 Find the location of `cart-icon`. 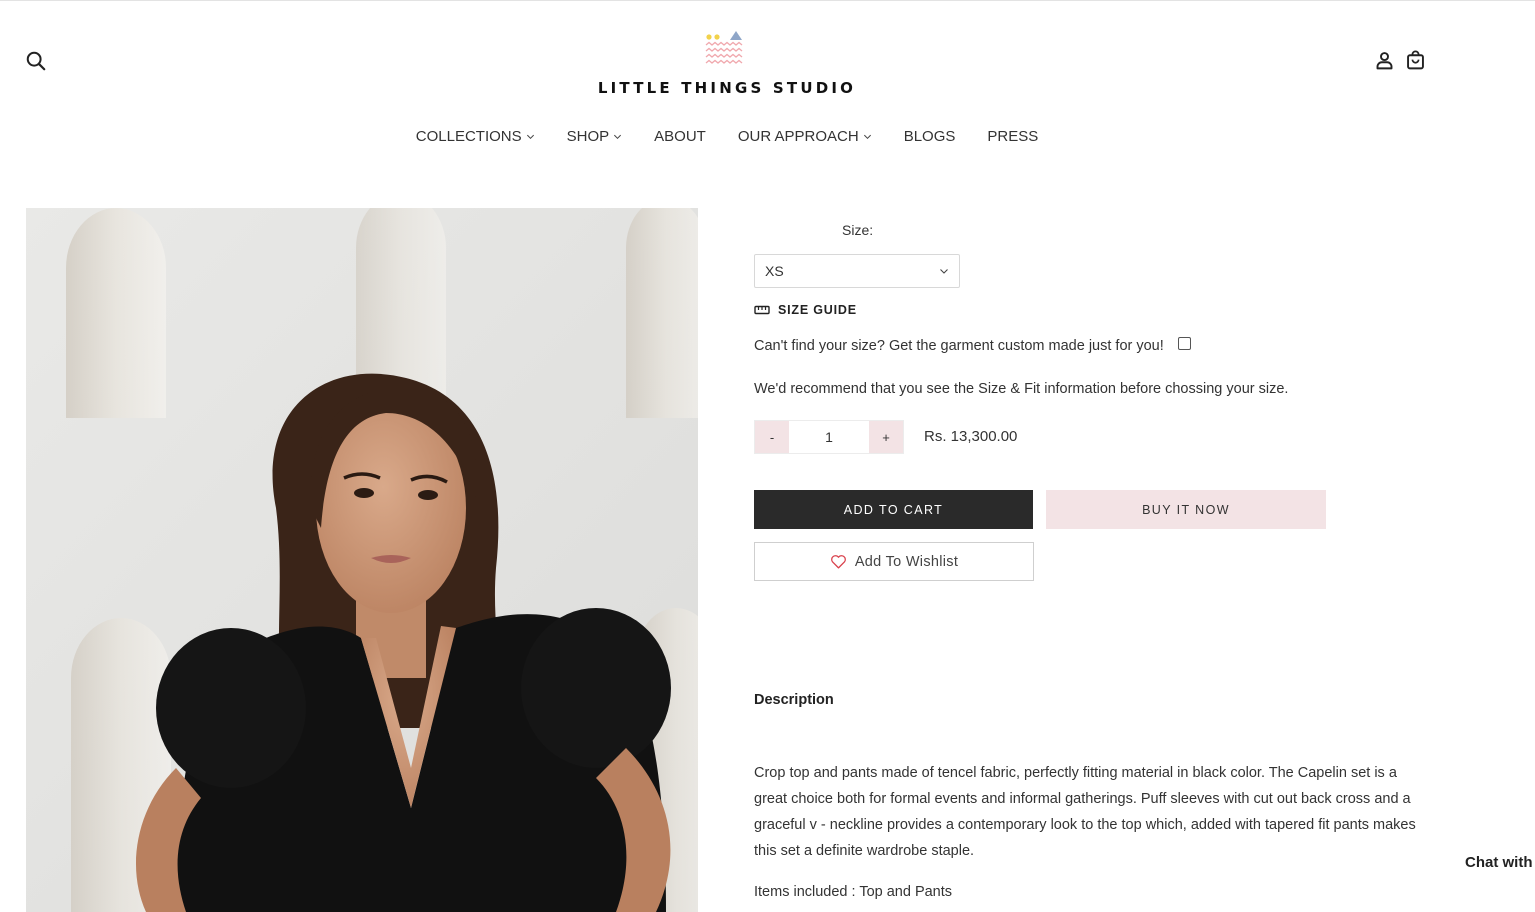

cart-icon is located at coordinates (1415, 60).